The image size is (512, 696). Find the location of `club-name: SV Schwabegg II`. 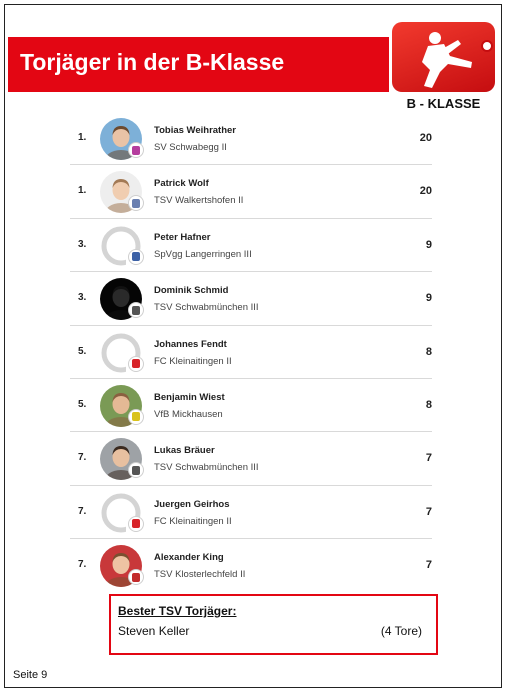

club-name: SV Schwabegg II is located at coordinates (190, 147).